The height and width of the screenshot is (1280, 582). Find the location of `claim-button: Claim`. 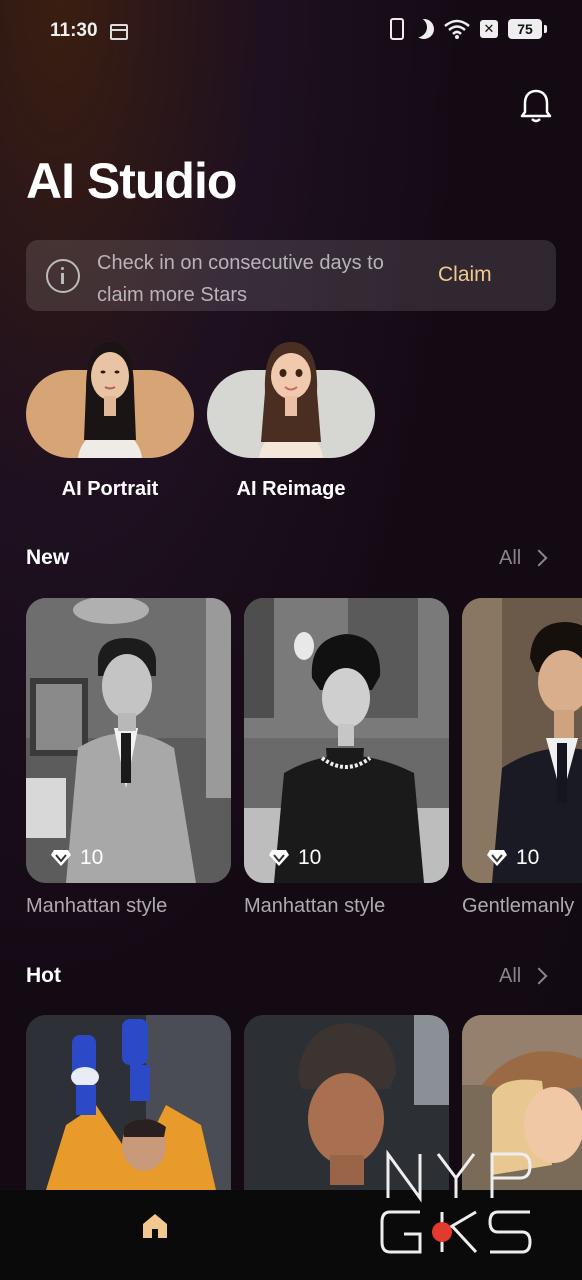

claim-button: Claim is located at coordinates (465, 275).